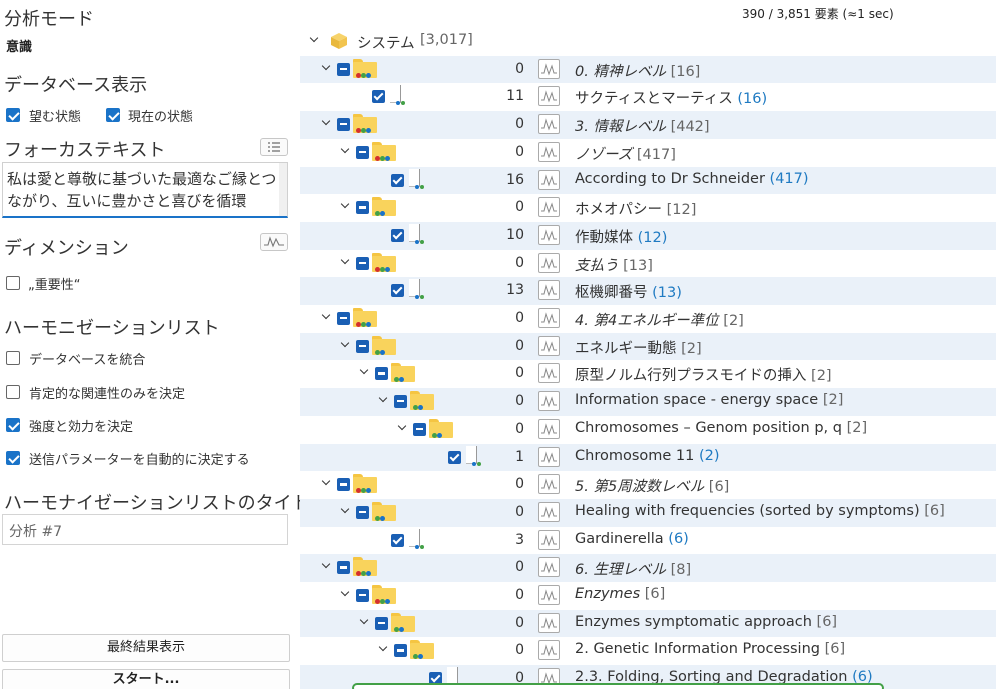  What do you see at coordinates (648, 485) in the screenshot?
I see `tree-row: 0 5. 第5周波数レベル [6]` at bounding box center [648, 485].